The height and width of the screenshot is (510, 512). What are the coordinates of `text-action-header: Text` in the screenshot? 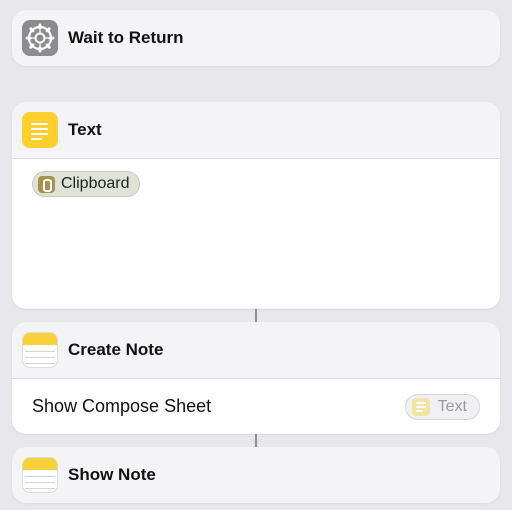 It's located at (256, 130).